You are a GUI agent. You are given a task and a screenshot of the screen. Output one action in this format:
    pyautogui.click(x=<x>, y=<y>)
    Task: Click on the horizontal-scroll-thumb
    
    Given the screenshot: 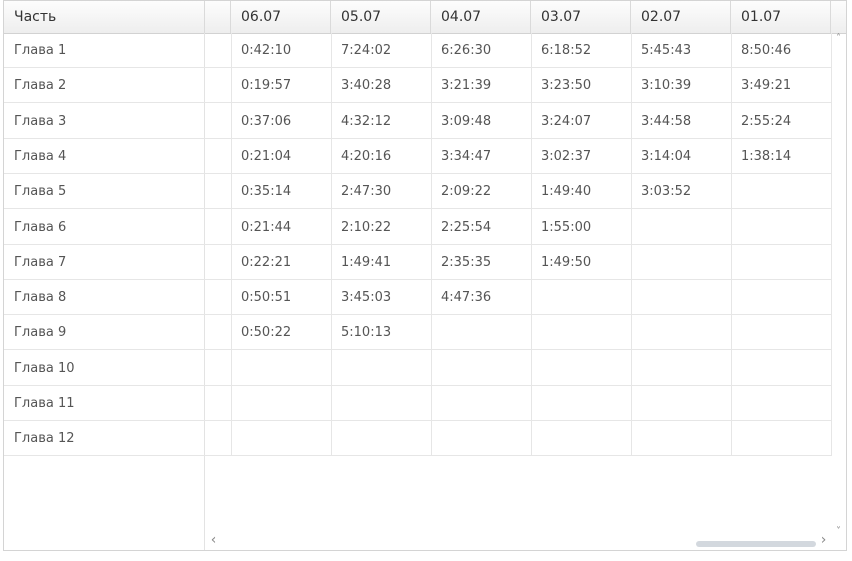 What is the action you would take?
    pyautogui.click(x=756, y=544)
    